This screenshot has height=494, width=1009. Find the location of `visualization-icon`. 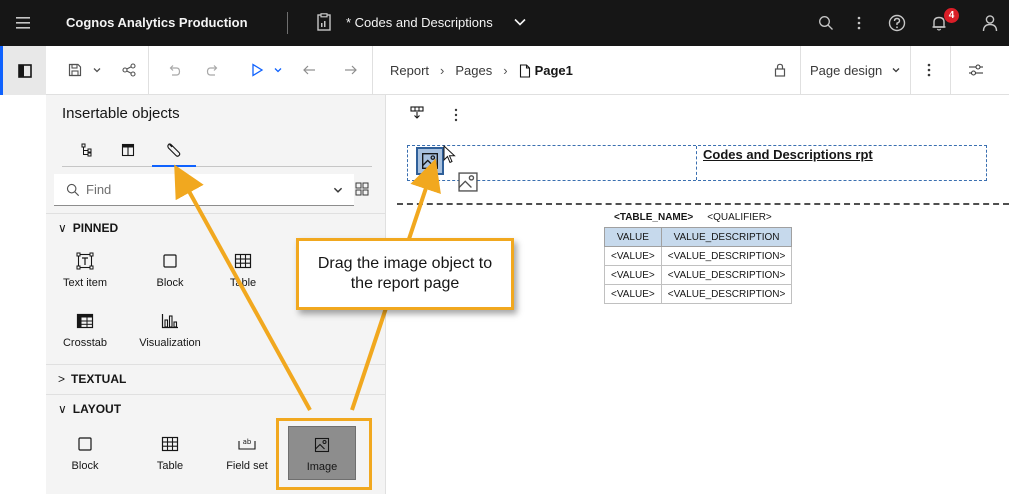

visualization-icon is located at coordinates (170, 321).